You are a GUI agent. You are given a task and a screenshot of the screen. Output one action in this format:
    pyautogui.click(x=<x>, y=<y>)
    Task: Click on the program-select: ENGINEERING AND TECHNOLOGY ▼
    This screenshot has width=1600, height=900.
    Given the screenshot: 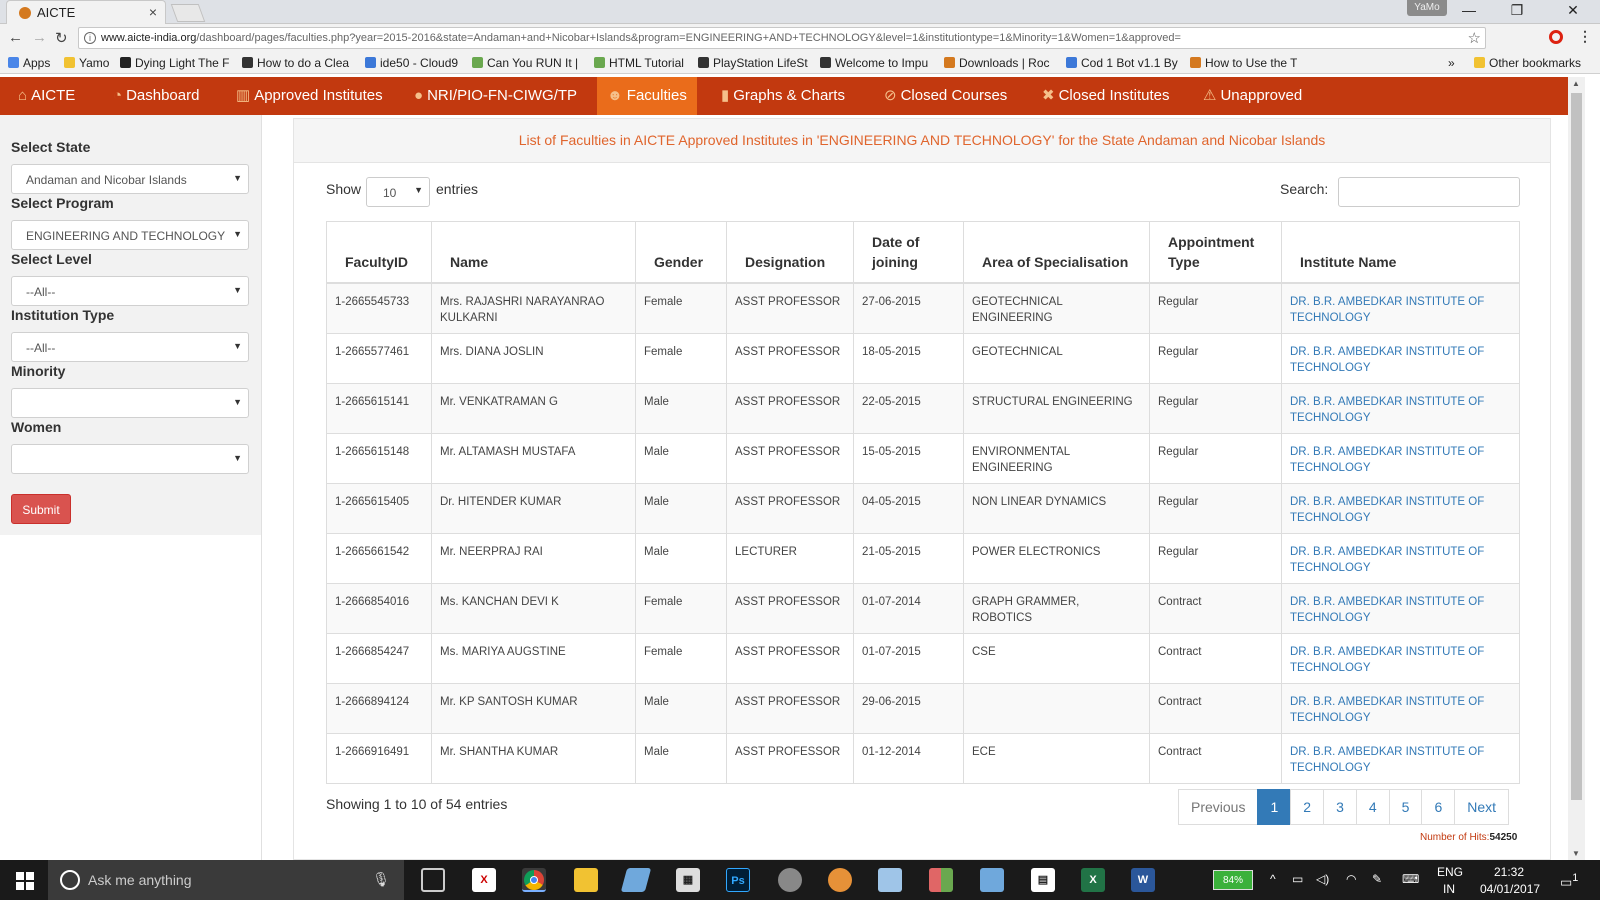 What is the action you would take?
    pyautogui.click(x=130, y=235)
    